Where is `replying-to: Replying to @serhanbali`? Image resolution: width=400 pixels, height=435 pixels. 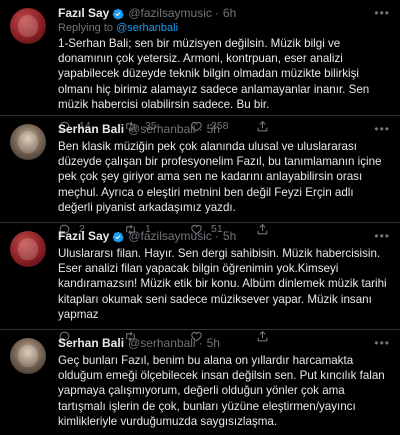 replying-to: Replying to @serhanbali is located at coordinates (224, 28).